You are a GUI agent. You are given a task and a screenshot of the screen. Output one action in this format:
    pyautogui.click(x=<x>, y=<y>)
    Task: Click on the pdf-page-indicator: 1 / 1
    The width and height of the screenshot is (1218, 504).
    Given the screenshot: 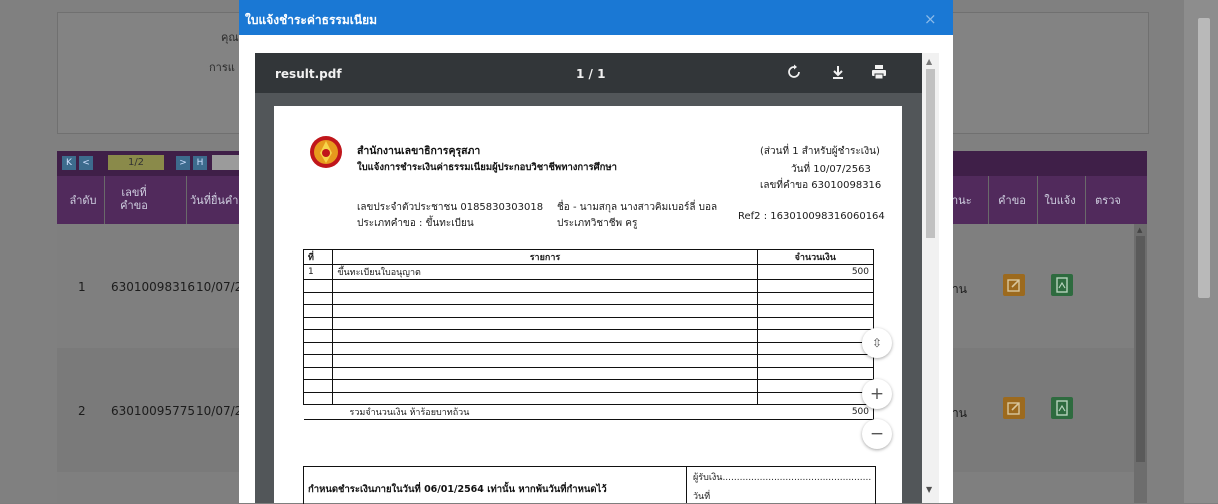 What is the action you would take?
    pyautogui.click(x=591, y=74)
    